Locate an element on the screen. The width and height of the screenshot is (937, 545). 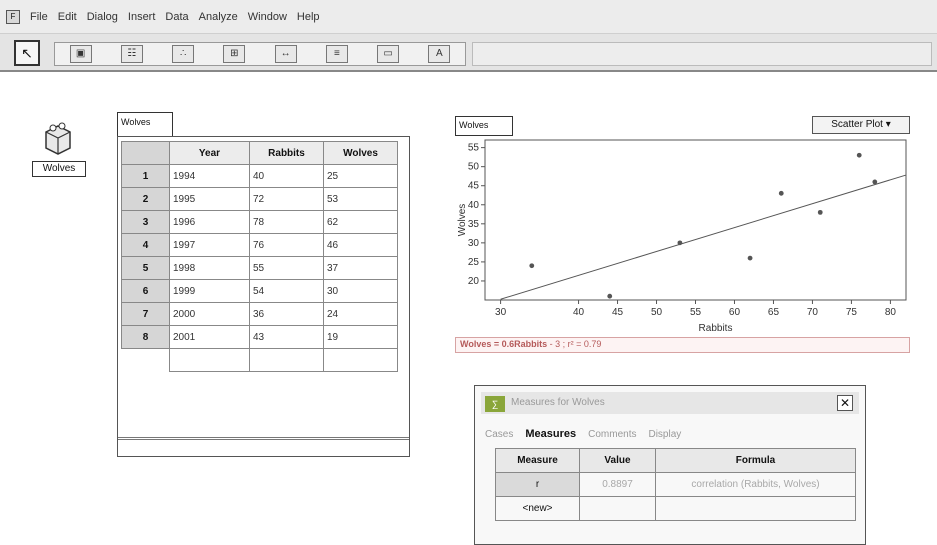
column-header-value: Value is located at coordinates (617, 460).